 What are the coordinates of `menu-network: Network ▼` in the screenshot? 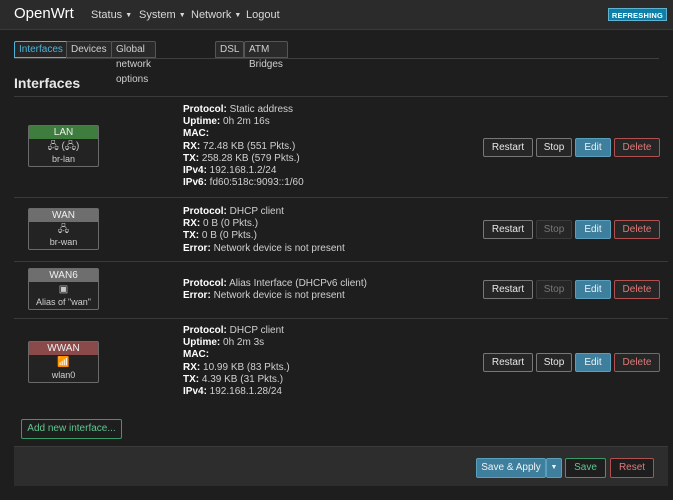 It's located at (216, 15).